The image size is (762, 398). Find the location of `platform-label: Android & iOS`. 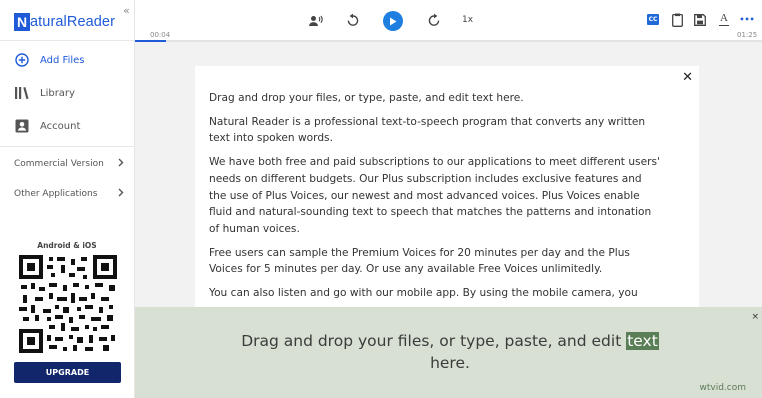

platform-label: Android & iOS is located at coordinates (67, 245).